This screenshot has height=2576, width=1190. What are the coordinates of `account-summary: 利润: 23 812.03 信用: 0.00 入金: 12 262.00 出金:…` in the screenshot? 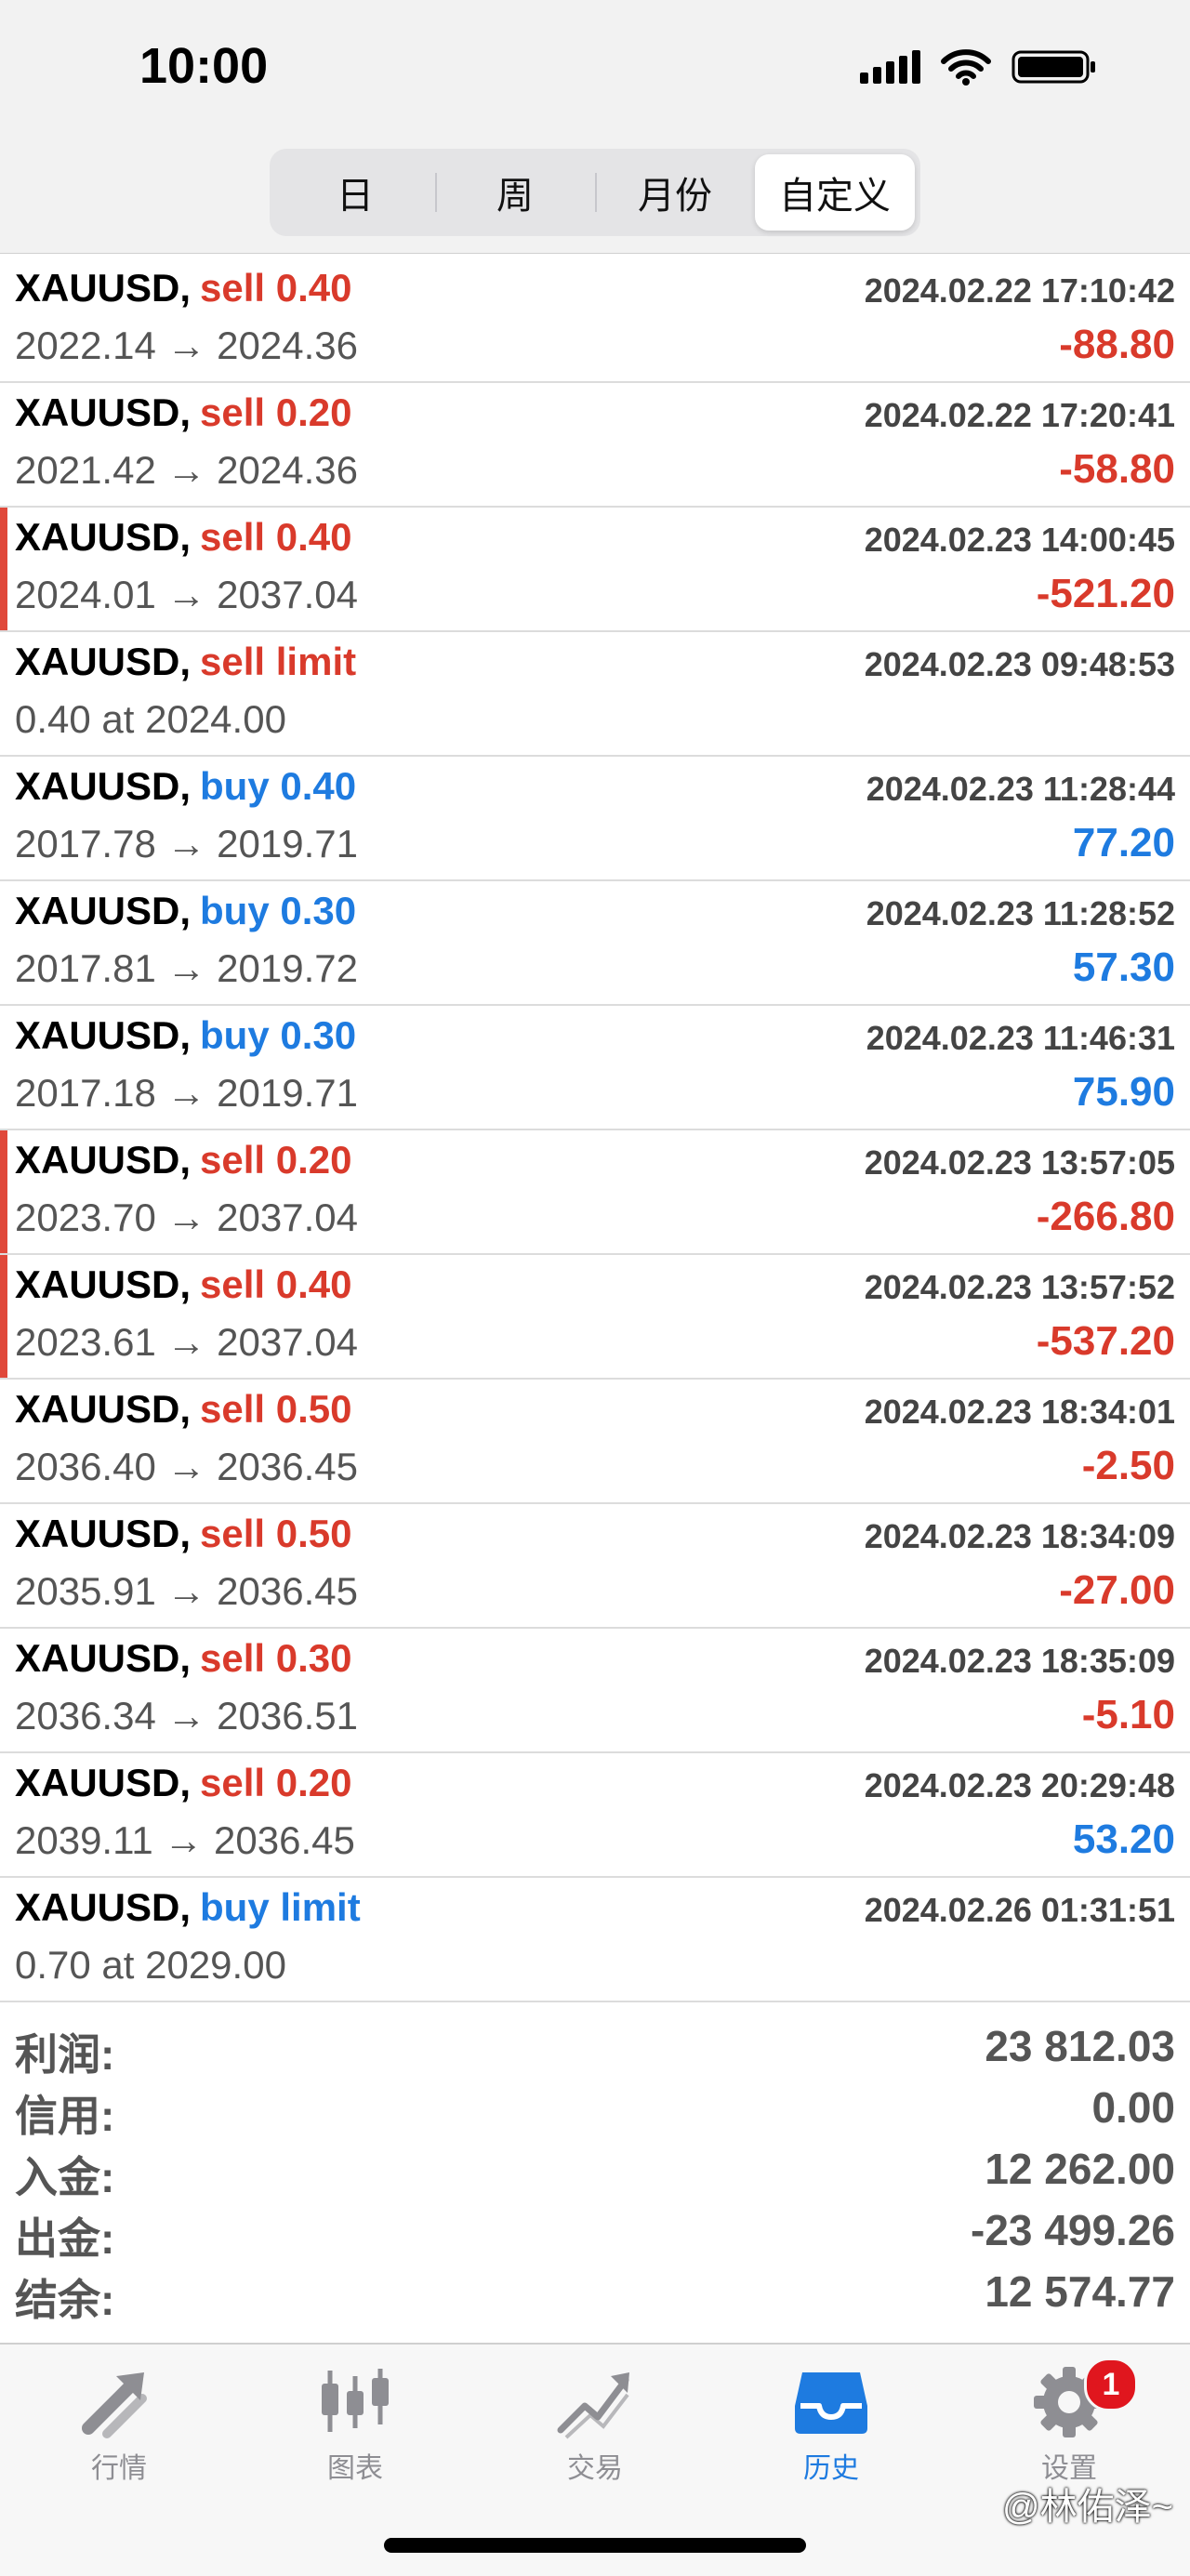 It's located at (595, 2169).